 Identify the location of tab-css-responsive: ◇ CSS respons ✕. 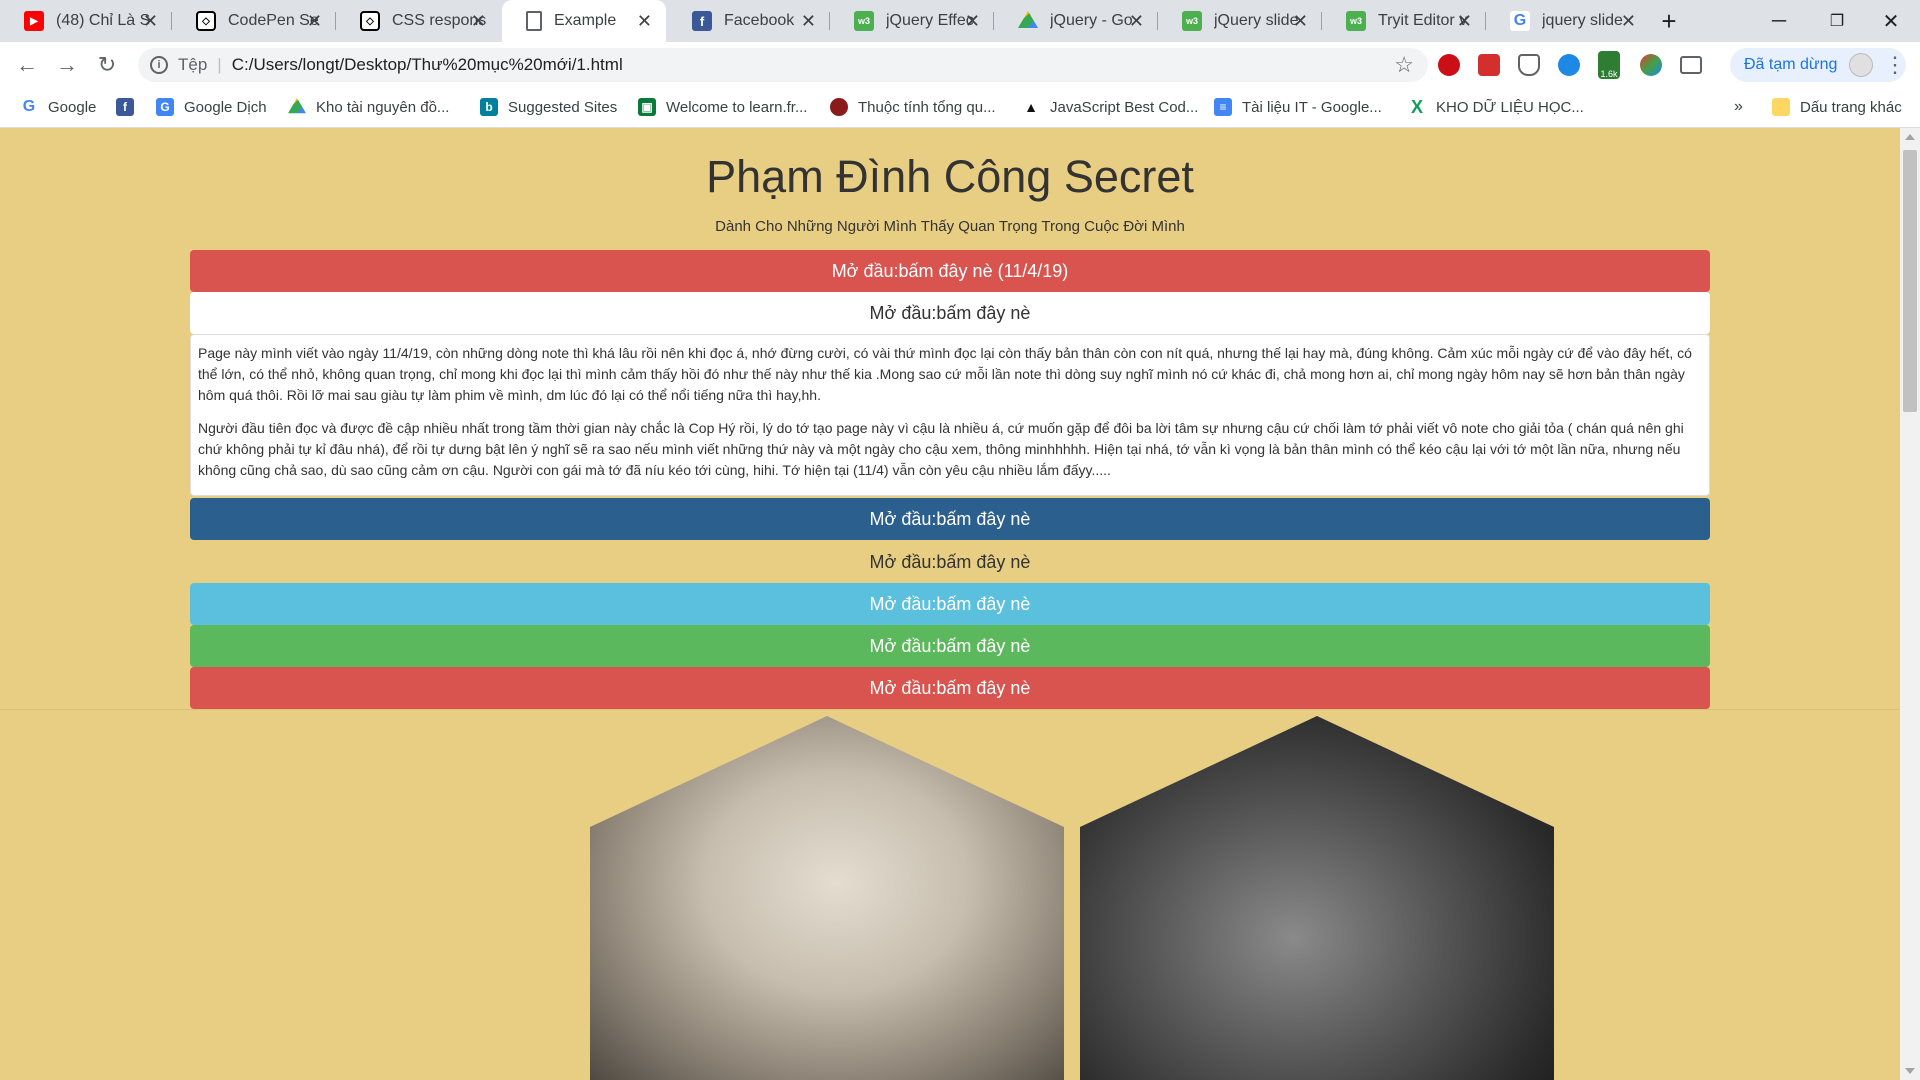
(418, 21).